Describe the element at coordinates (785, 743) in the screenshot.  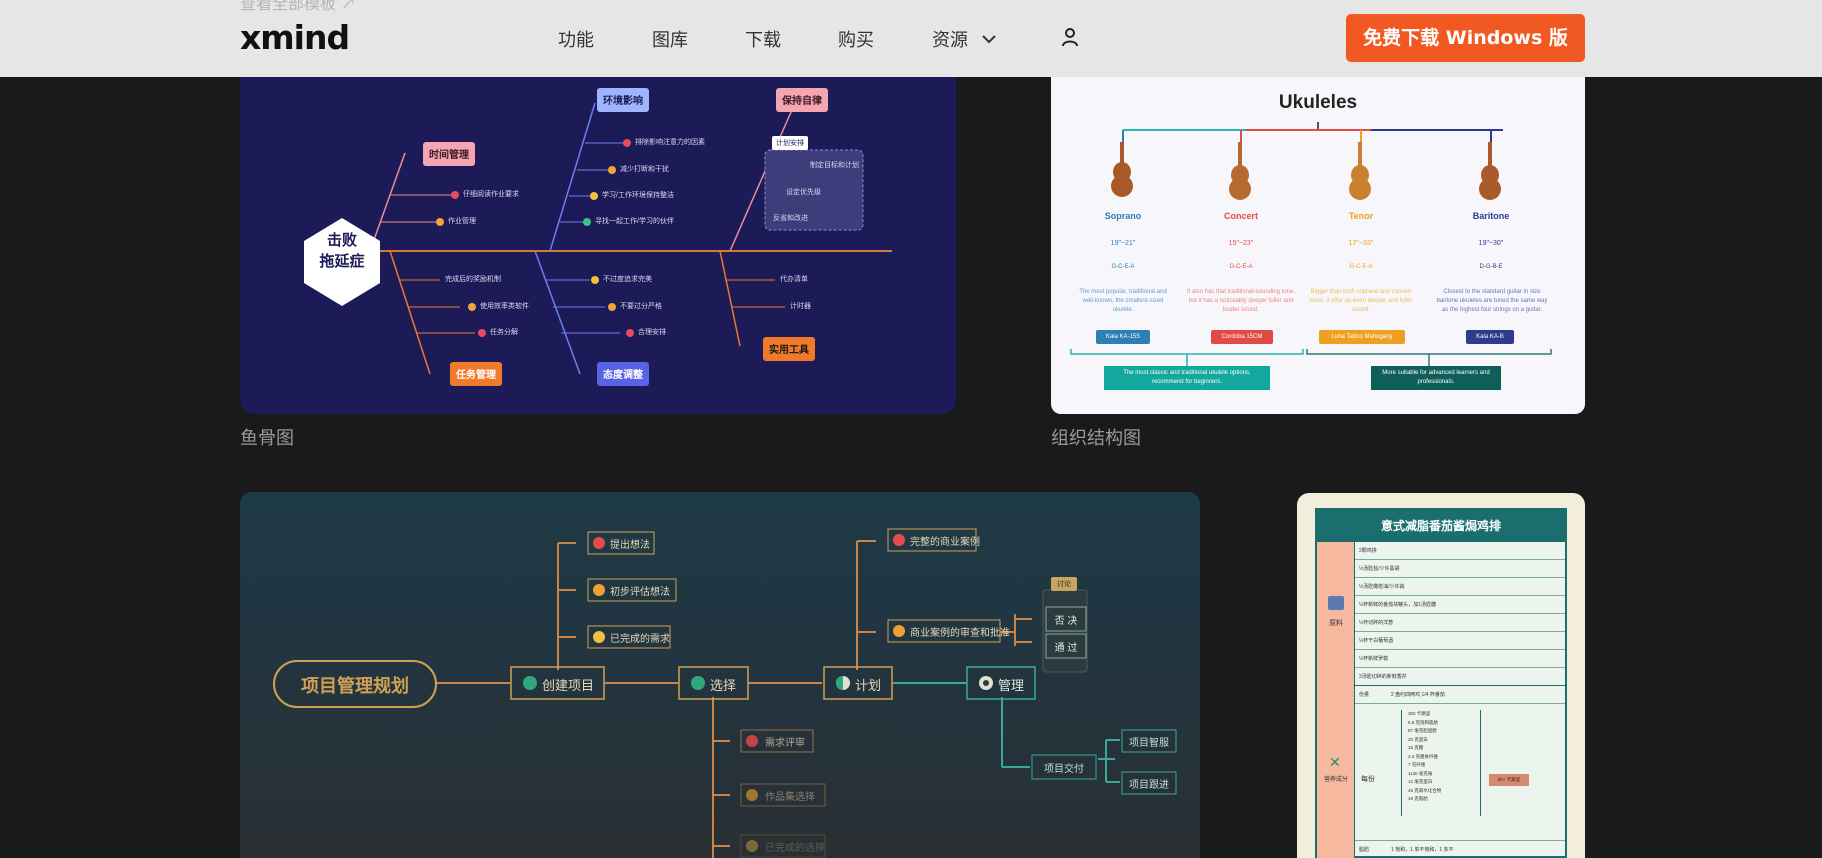
I see `select-item: 需求评审` at that location.